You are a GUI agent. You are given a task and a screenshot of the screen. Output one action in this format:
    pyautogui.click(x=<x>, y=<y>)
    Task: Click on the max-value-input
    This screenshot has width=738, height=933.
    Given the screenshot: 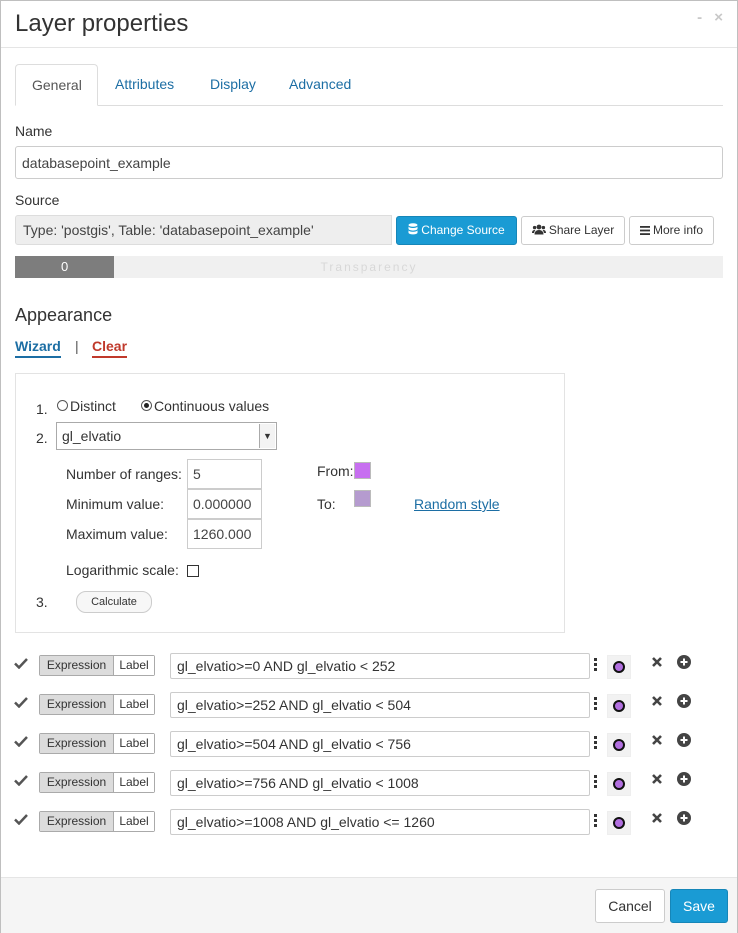 What is the action you would take?
    pyautogui.click(x=224, y=534)
    